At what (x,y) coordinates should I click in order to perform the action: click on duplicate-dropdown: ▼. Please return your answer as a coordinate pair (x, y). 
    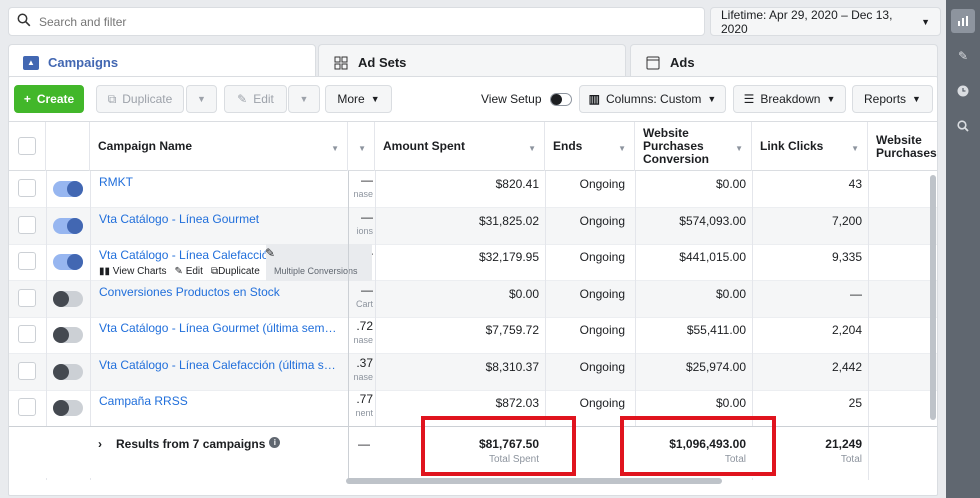
    Looking at the image, I should click on (201, 99).